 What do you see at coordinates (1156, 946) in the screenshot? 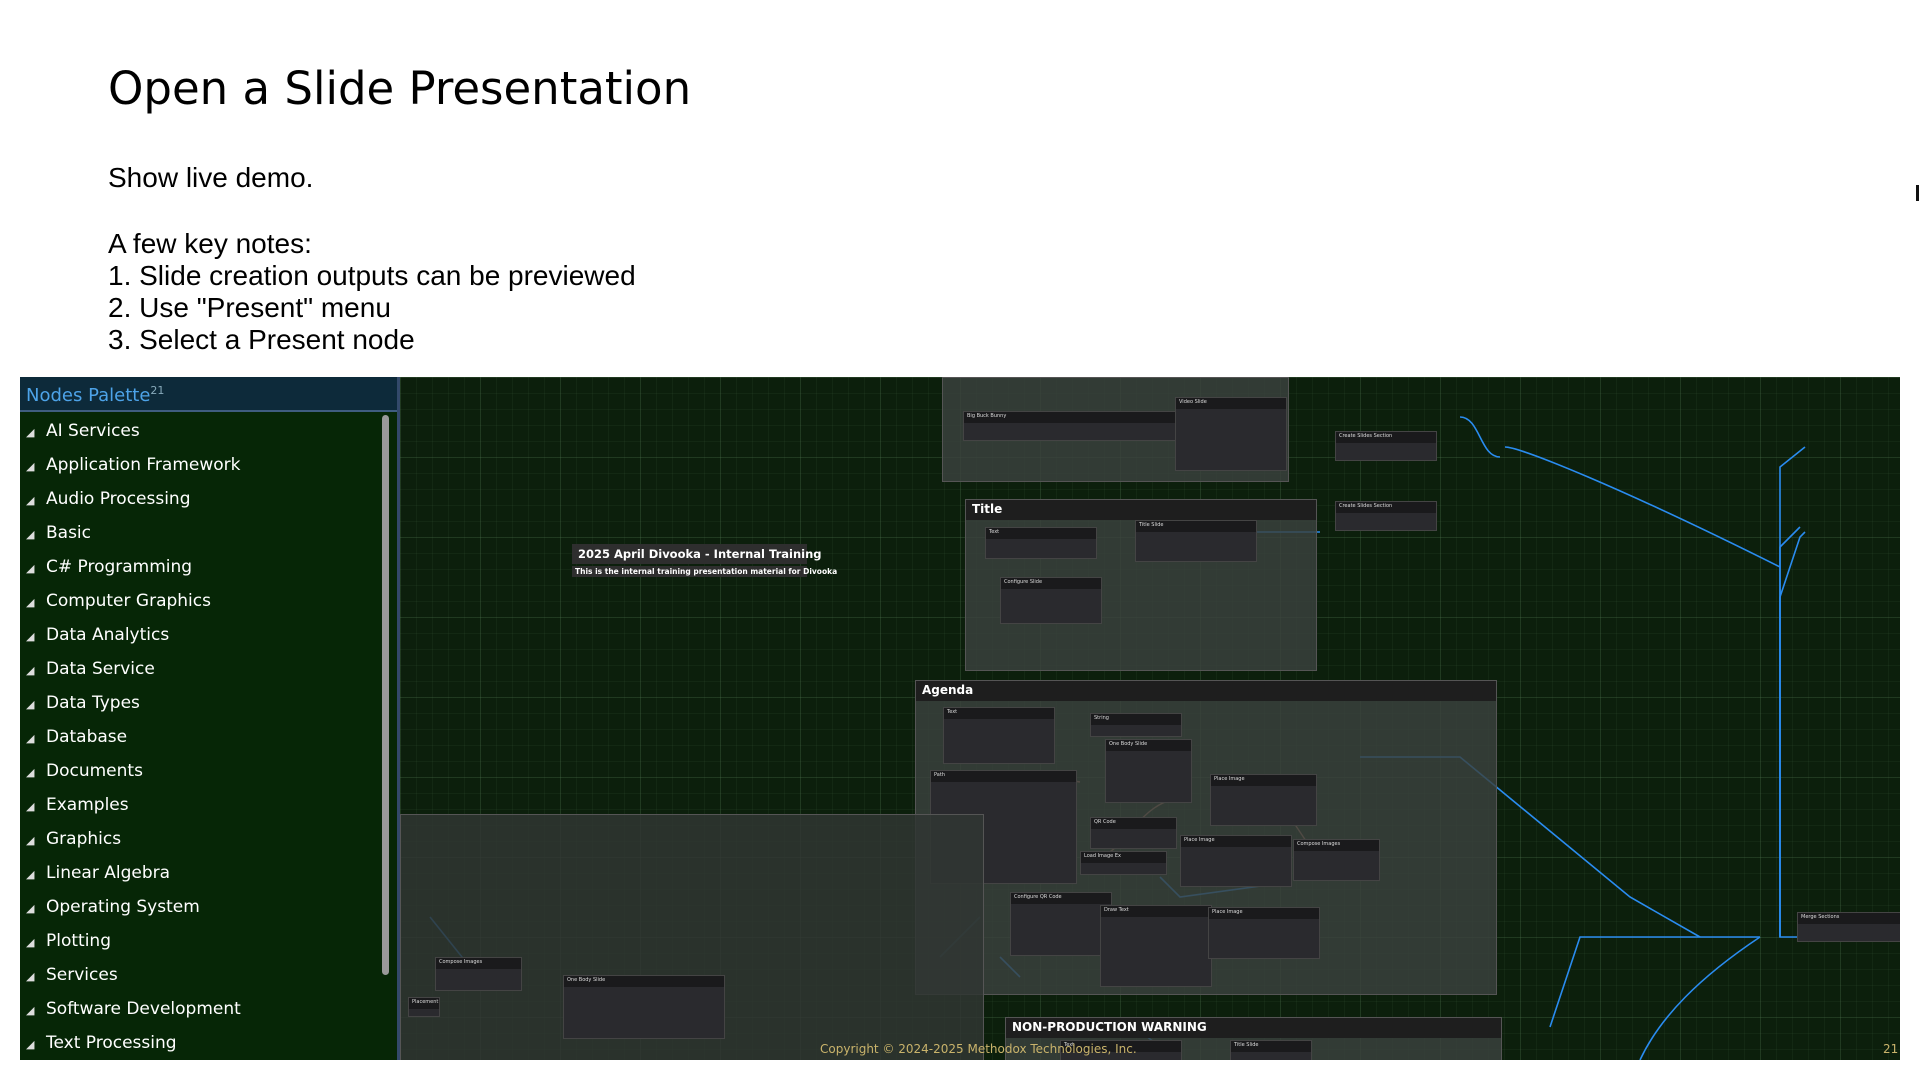
I see `draw-text-node: Draw Text` at bounding box center [1156, 946].